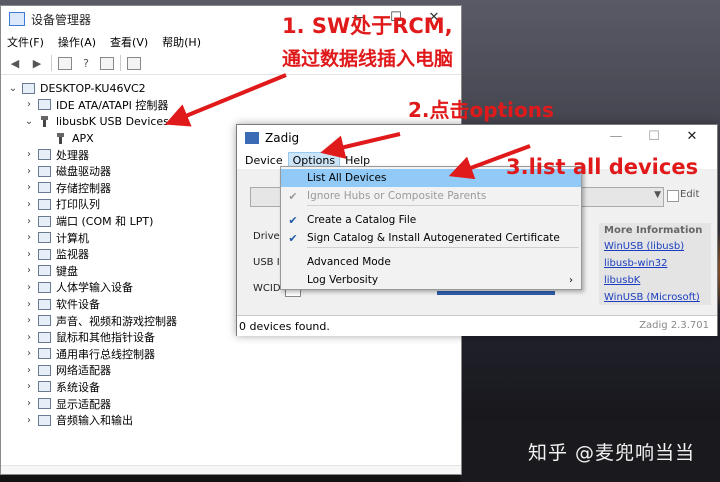  Describe the element at coordinates (78, 305) in the screenshot. I see `tree-item-label: 软件设备` at that location.